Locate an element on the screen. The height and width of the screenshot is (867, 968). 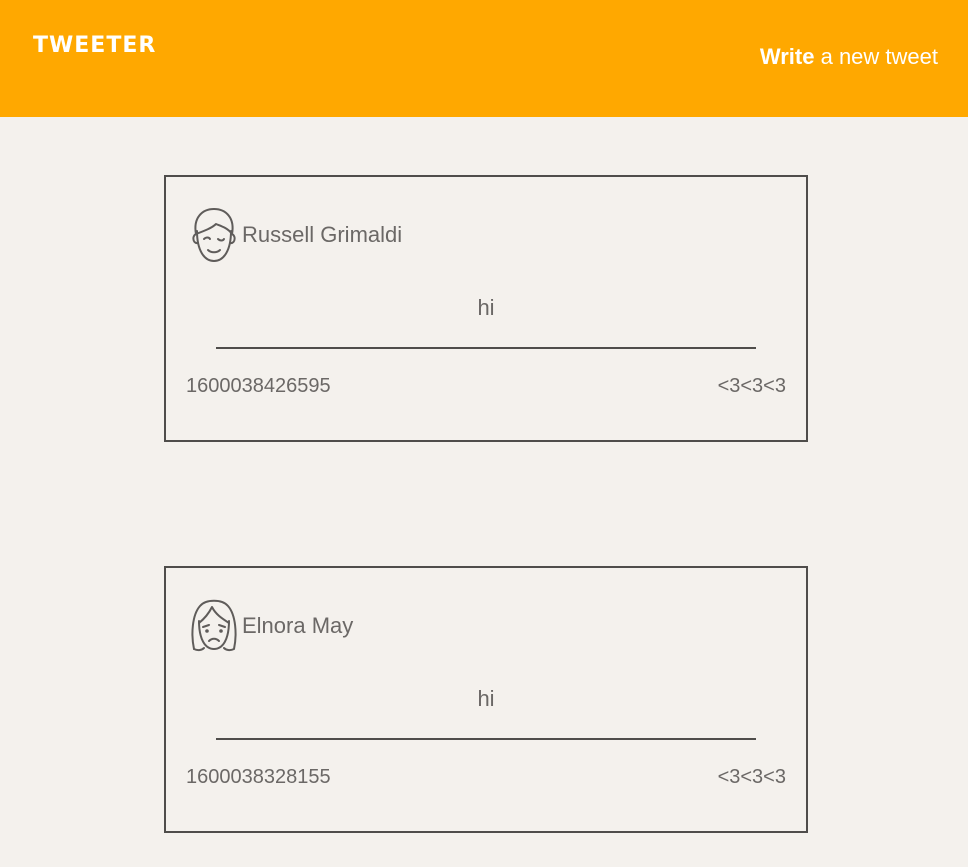
tweet-timestamp: 1600038426595 is located at coordinates (258, 386).